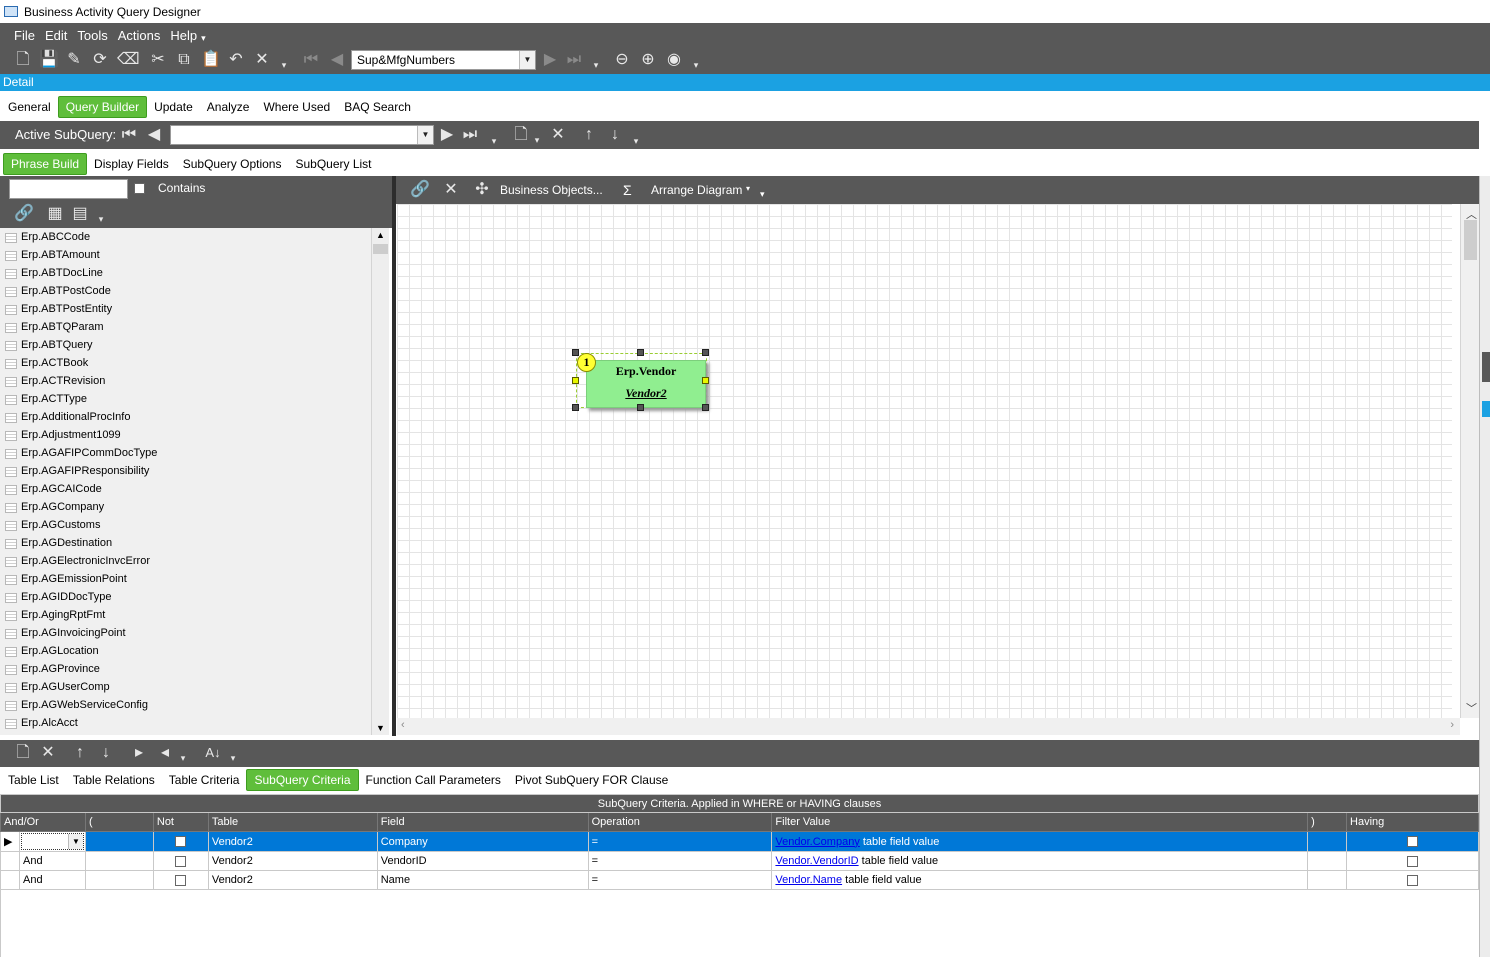  Describe the element at coordinates (380, 481) in the screenshot. I see `table-list-scrollbar: ▲ ▼` at that location.